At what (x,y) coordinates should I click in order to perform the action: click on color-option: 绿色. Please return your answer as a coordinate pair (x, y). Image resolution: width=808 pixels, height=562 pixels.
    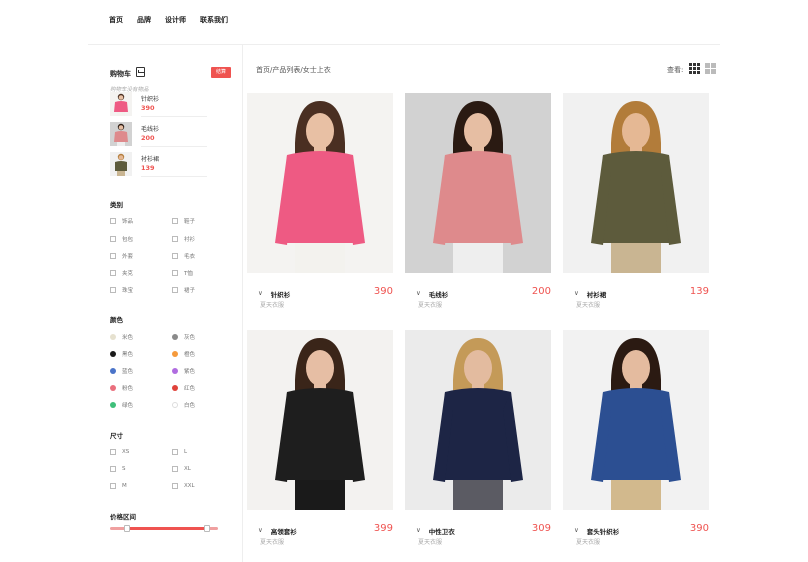
    Looking at the image, I should click on (121, 405).